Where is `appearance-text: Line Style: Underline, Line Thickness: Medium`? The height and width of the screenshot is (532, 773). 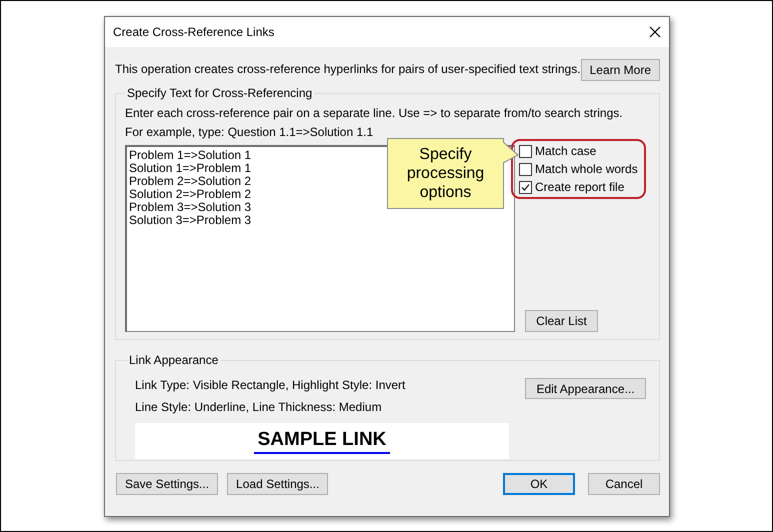
appearance-text: Line Style: Underline, Line Thickness: Medium is located at coordinates (259, 407).